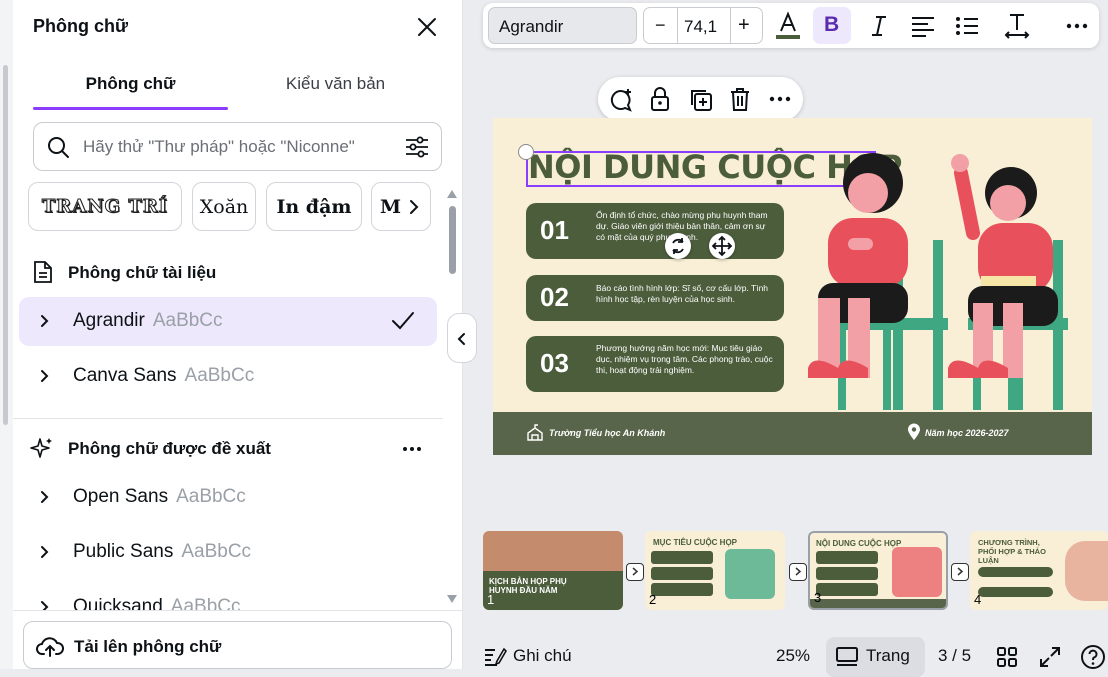 The height and width of the screenshot is (677, 1108). I want to click on font-row-agrandir: Agrandir AaBbCc, so click(228, 321).